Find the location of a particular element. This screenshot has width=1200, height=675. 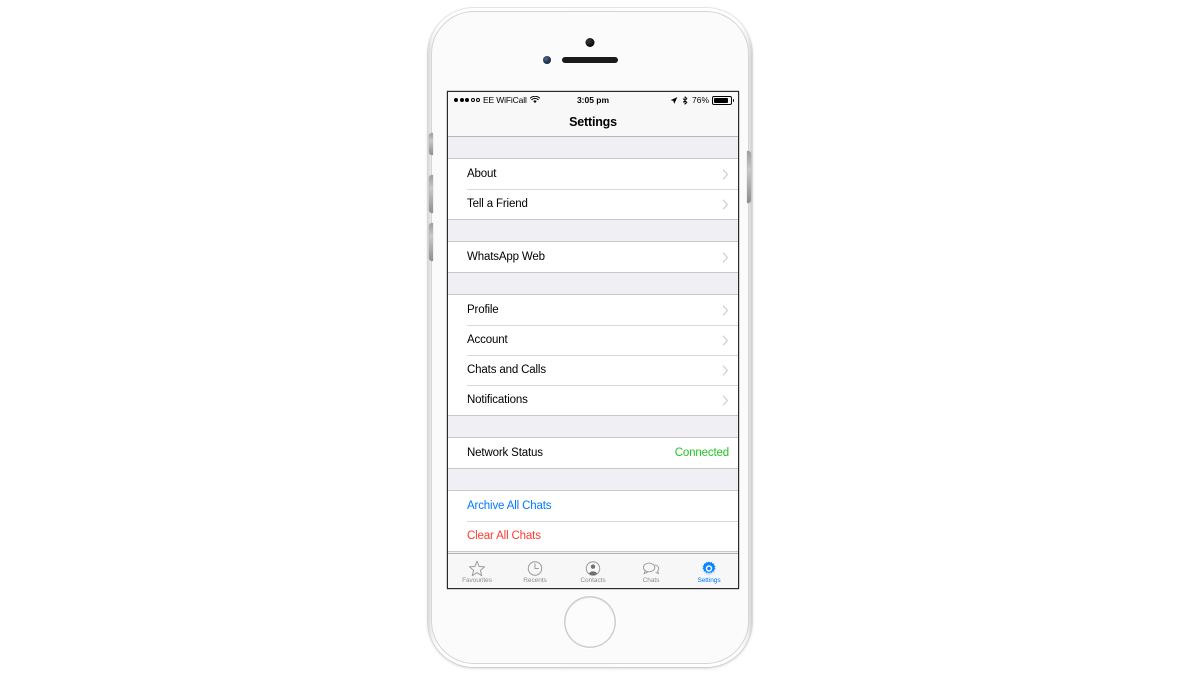

list-item-label: Profile is located at coordinates (483, 310).